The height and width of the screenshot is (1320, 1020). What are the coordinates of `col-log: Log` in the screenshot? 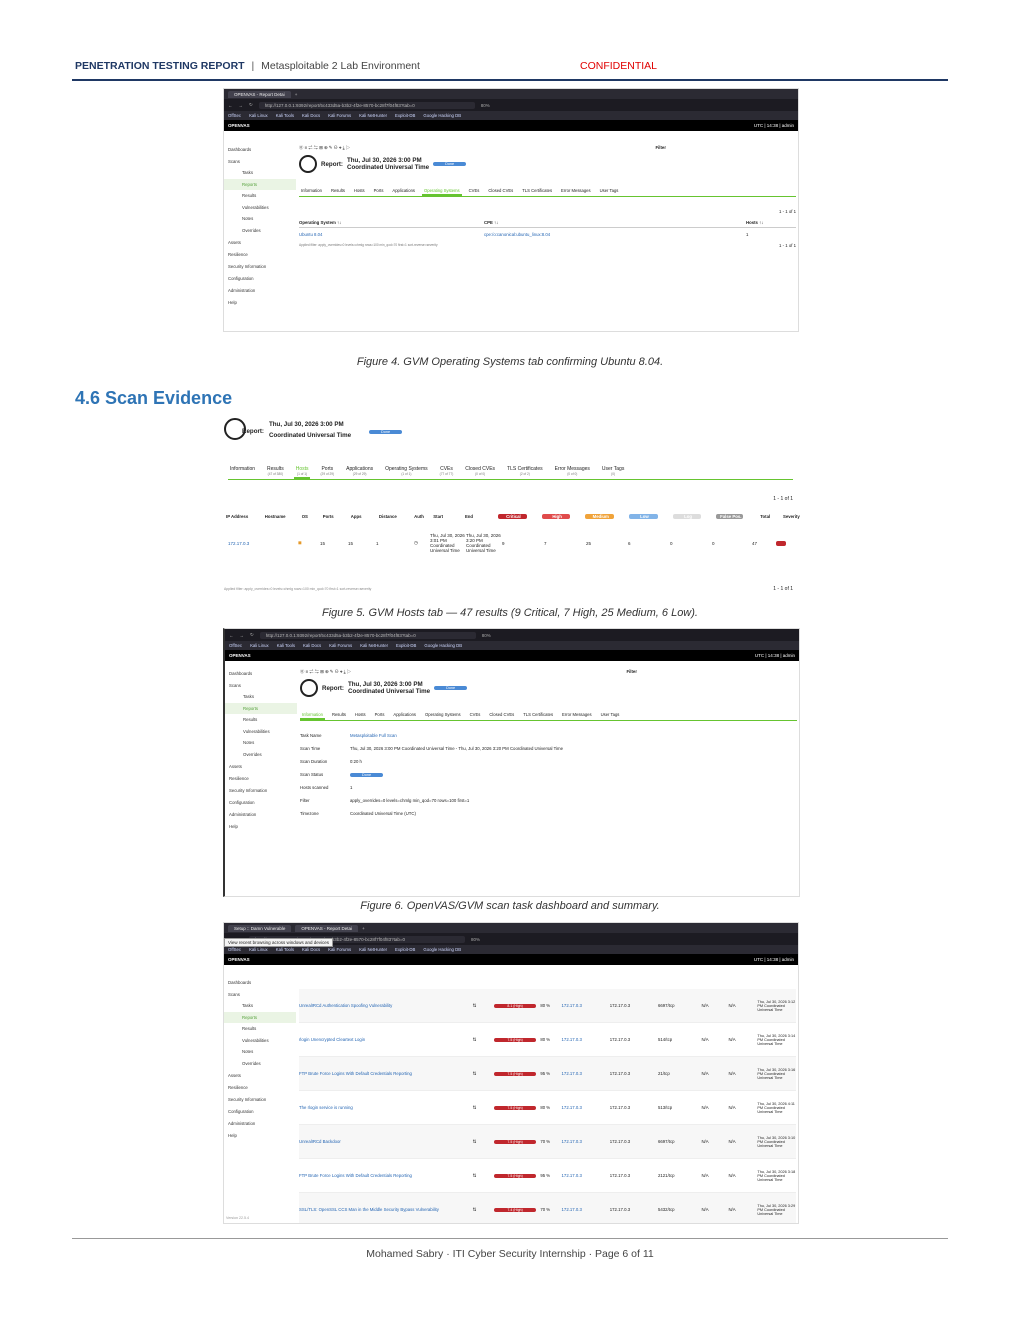 It's located at (687, 516).